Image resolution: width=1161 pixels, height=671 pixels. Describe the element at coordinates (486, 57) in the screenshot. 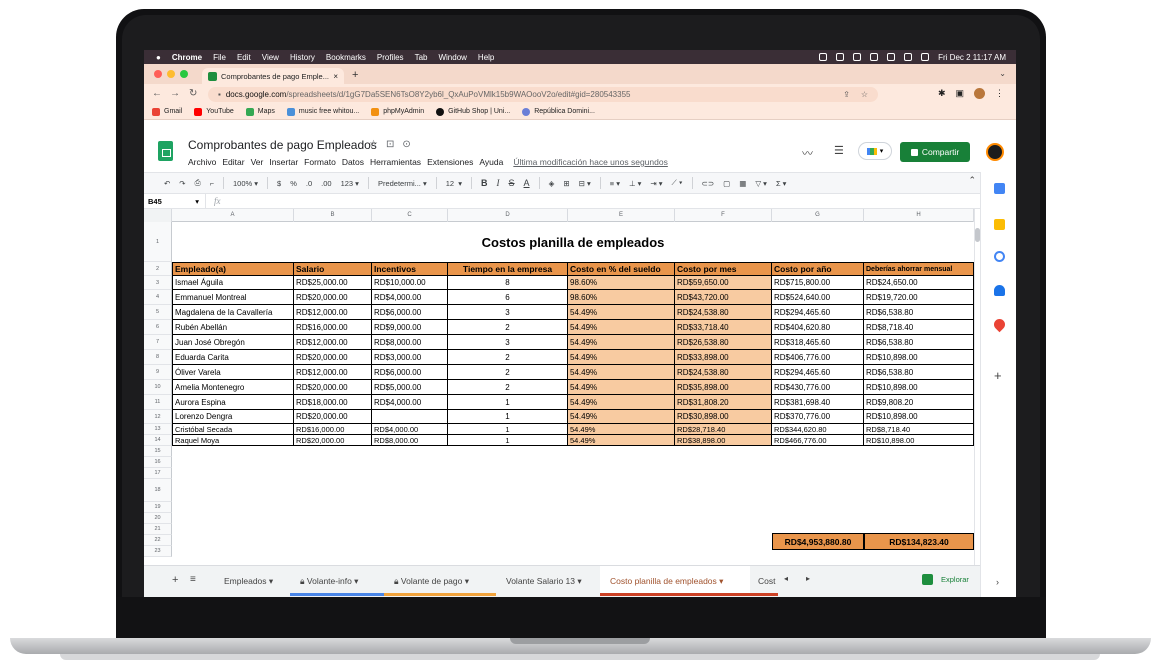

I see `menu-help: Help` at that location.